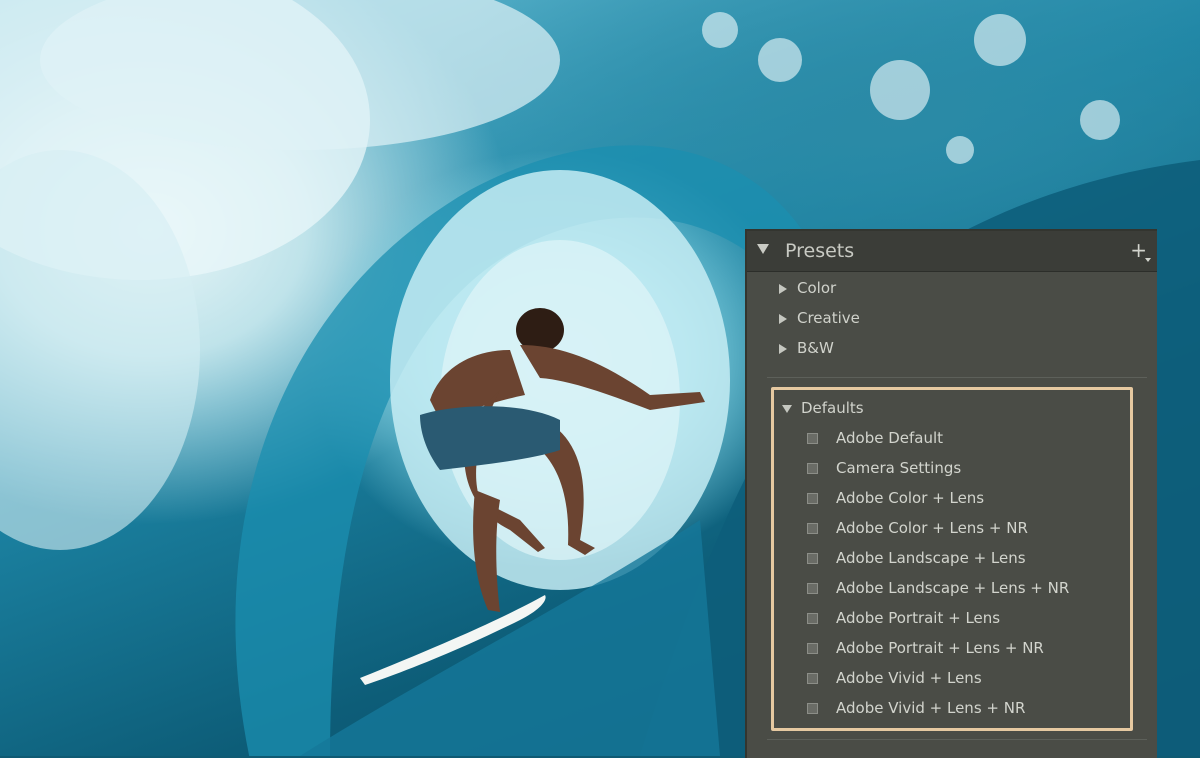  I want to click on collapse-triangle-icon, so click(763, 249).